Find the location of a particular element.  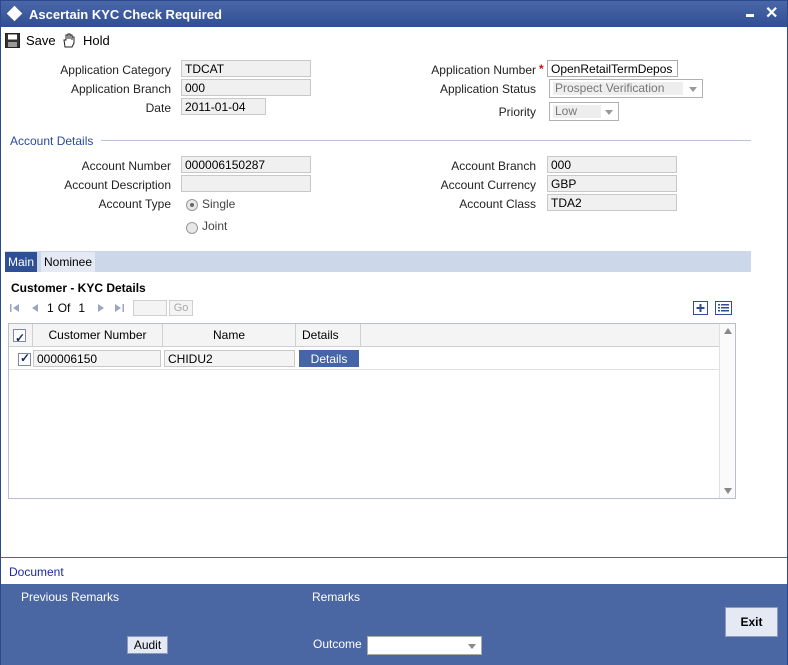

grid-scrollbar is located at coordinates (727, 411).